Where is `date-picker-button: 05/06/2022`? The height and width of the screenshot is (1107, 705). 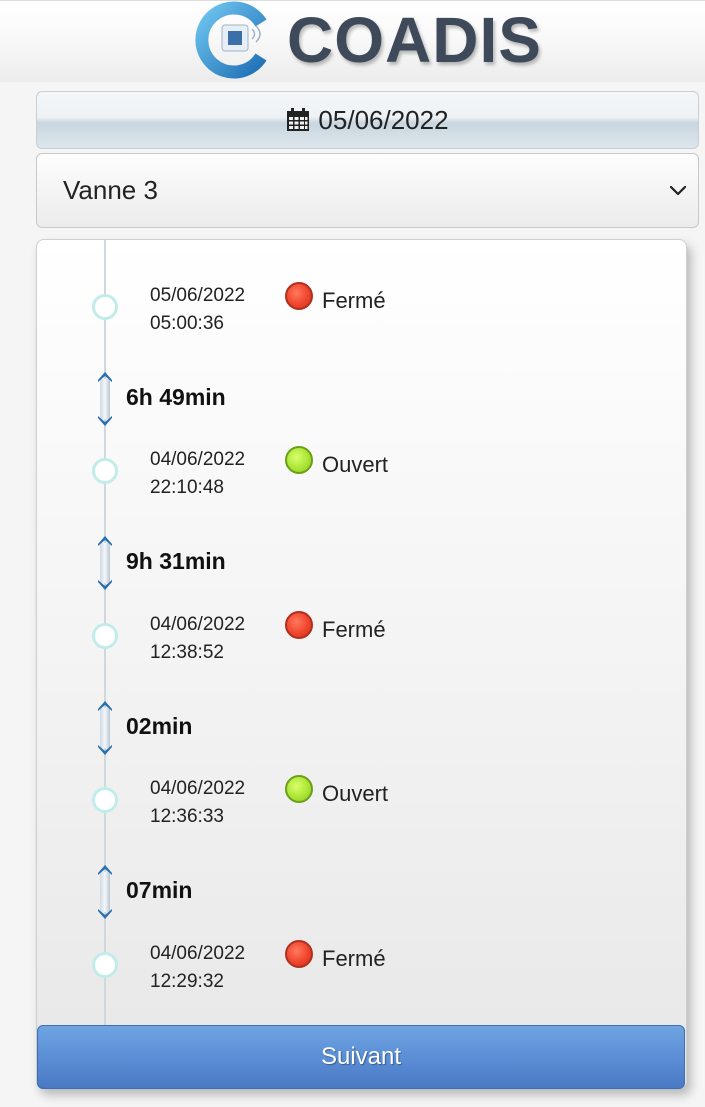
date-picker-button: 05/06/2022 is located at coordinates (367, 120).